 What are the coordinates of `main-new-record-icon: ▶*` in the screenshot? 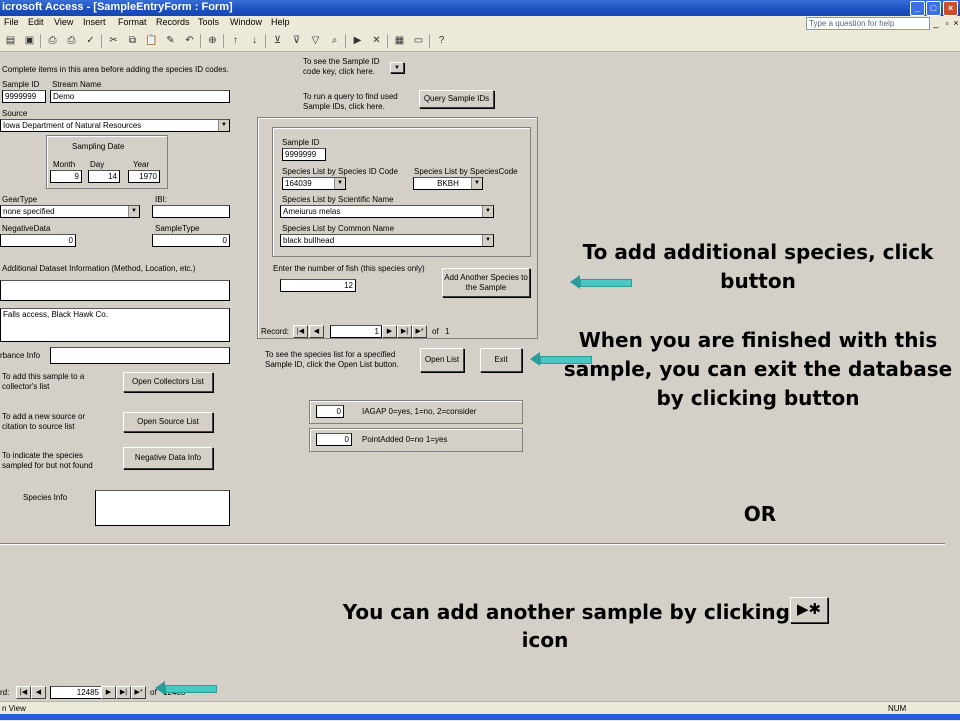 It's located at (138, 692).